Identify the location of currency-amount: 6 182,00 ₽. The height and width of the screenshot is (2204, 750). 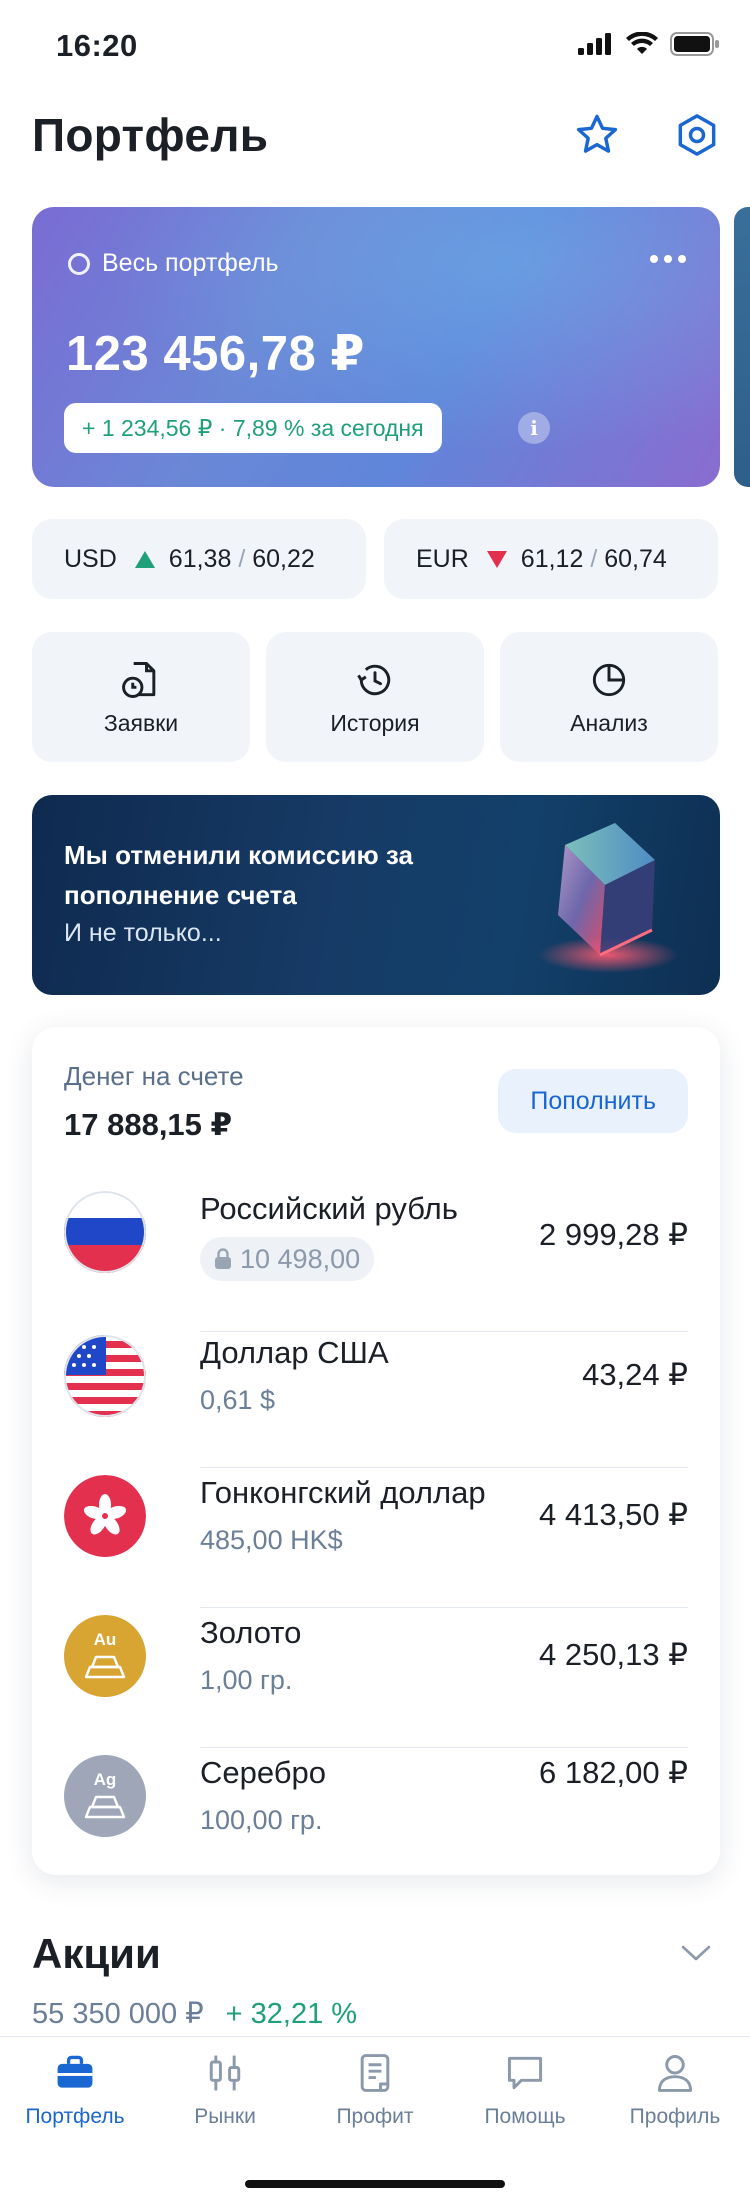
(613, 1772).